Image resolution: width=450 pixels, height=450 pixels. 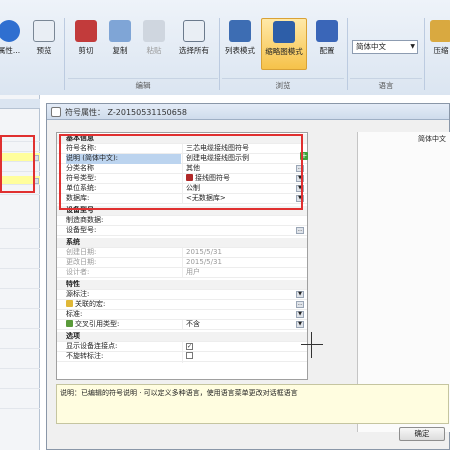 What do you see at coordinates (120, 44) in the screenshot?
I see `copy-button: 复制` at bounding box center [120, 44].